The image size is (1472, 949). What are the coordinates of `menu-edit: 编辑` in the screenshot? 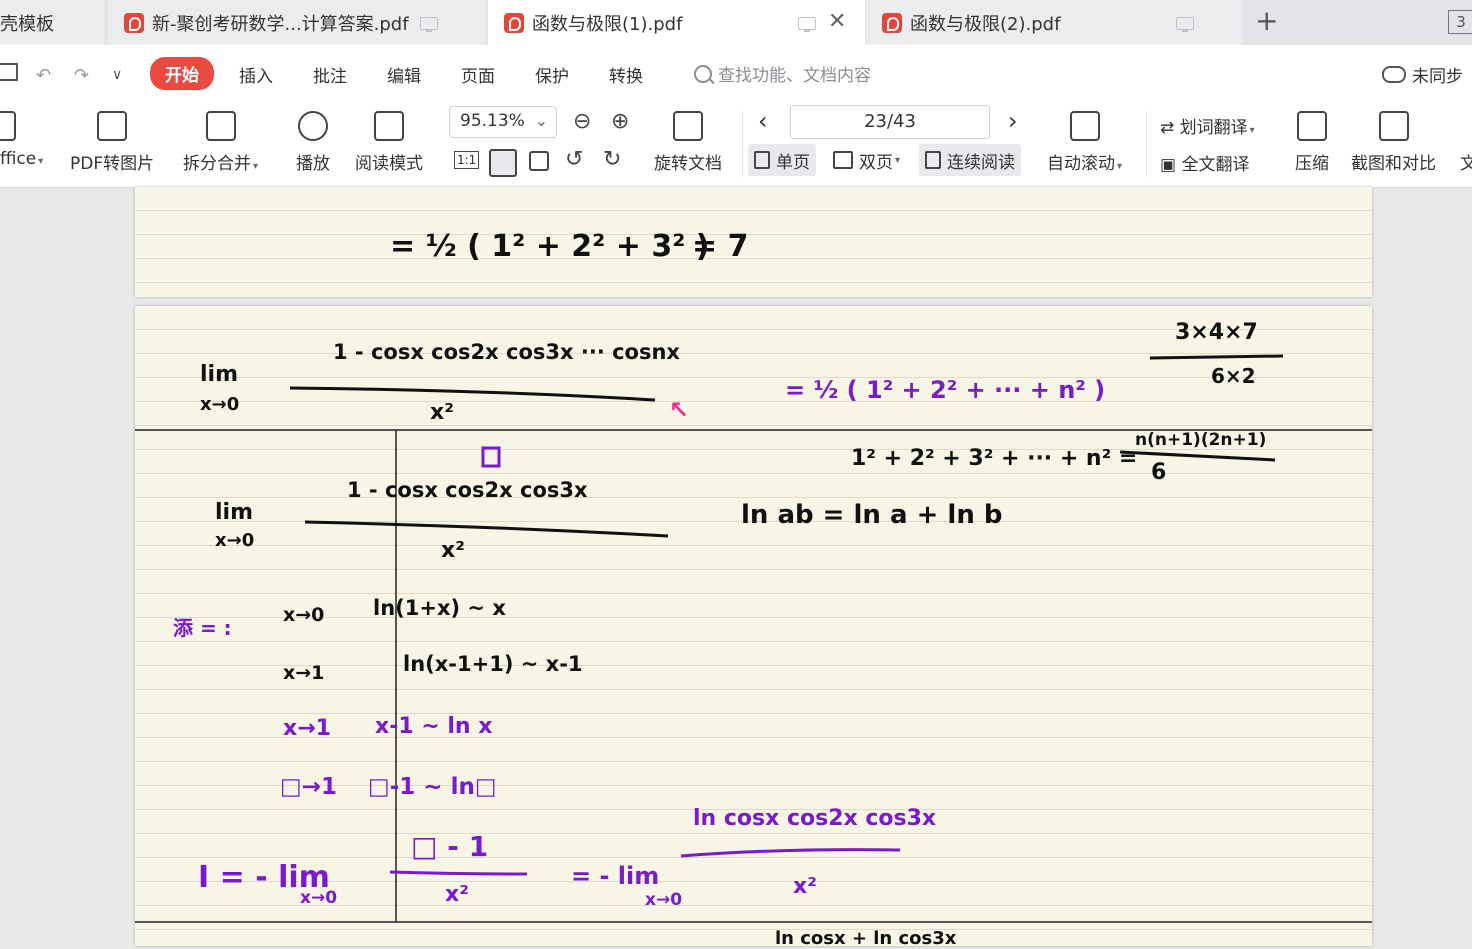 It's located at (404, 74).